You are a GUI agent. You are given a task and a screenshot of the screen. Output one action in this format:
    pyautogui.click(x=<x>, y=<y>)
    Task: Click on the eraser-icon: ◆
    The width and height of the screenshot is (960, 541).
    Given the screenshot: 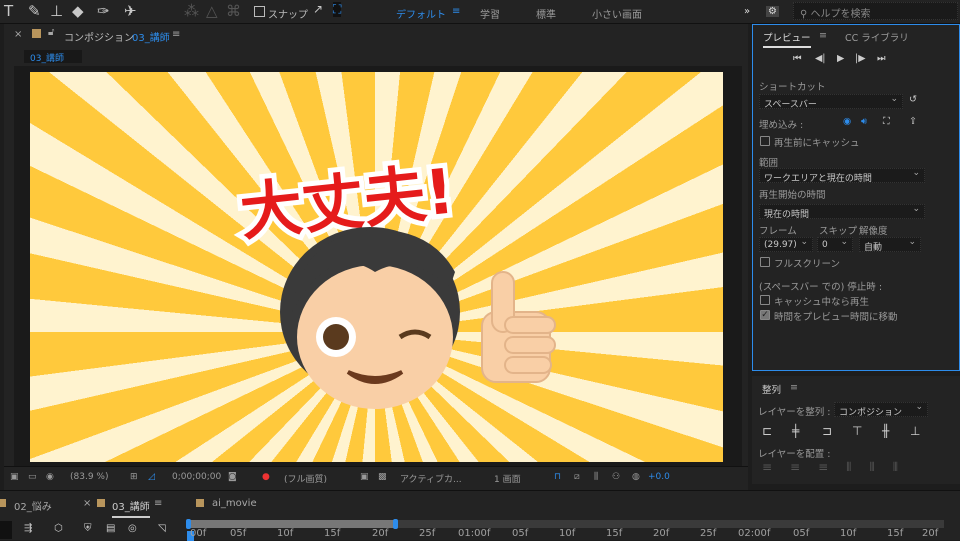 What is the action you would take?
    pyautogui.click(x=78, y=11)
    